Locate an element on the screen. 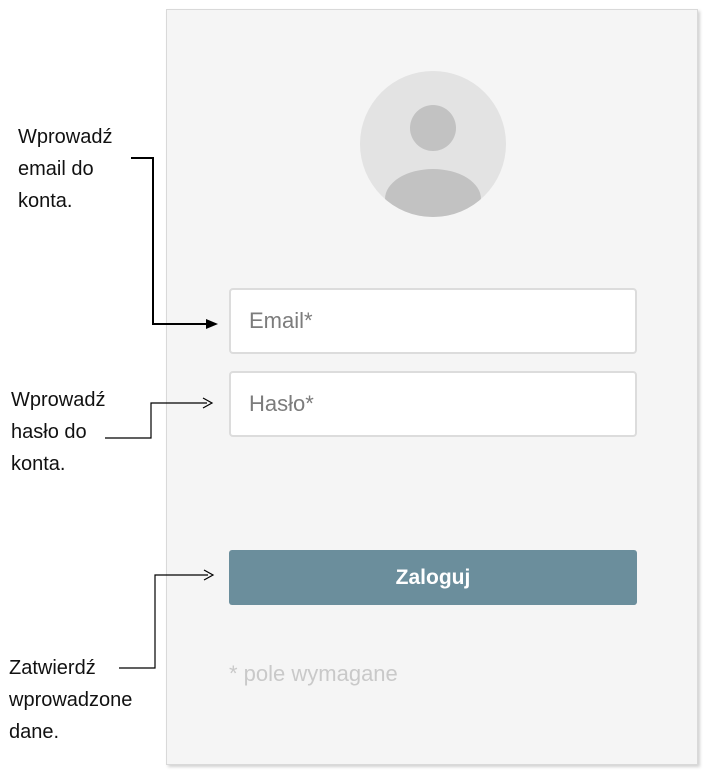 The width and height of the screenshot is (710, 777). email-callout: Wprowadź email do konta. is located at coordinates (65, 169).